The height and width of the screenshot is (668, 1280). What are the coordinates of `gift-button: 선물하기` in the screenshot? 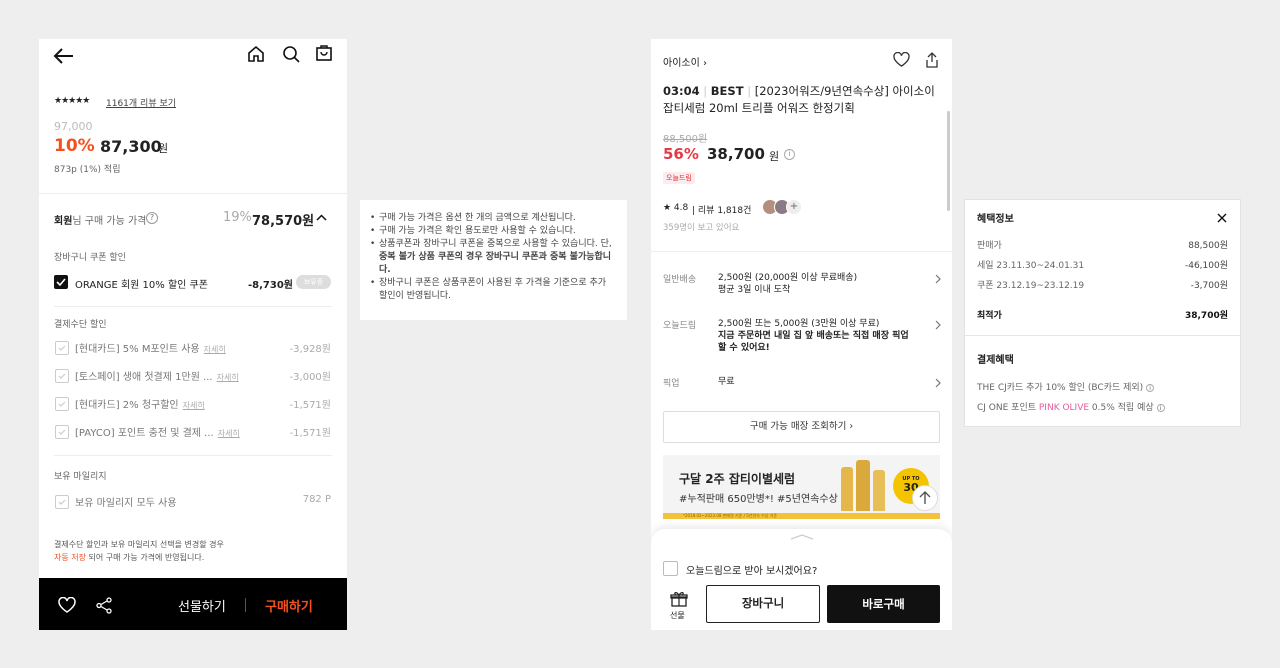 It's located at (202, 605).